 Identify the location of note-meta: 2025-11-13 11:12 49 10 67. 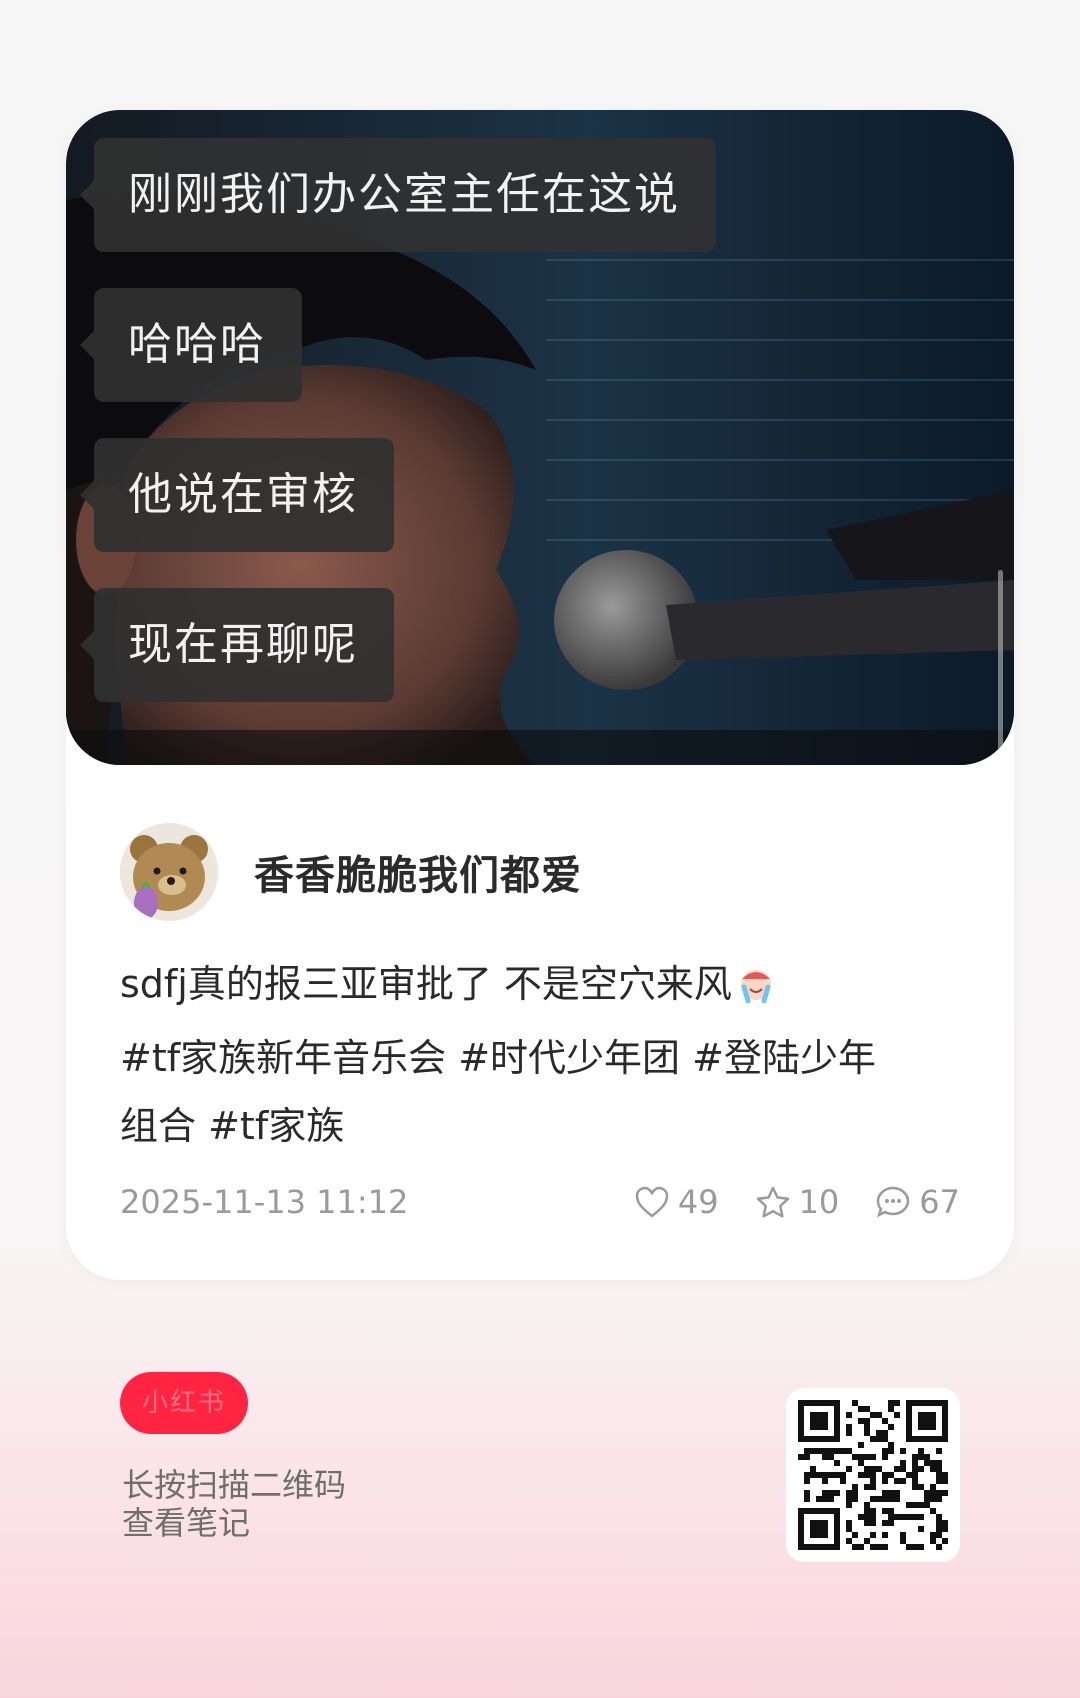
(540, 1202).